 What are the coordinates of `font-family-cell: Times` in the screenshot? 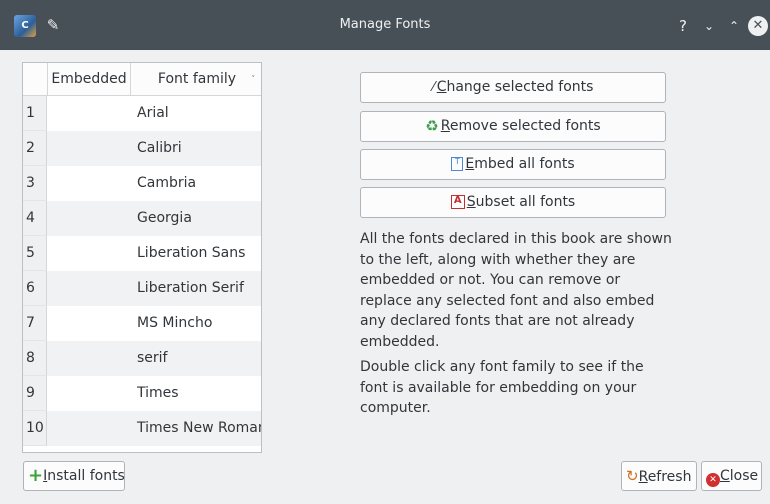 It's located at (158, 393).